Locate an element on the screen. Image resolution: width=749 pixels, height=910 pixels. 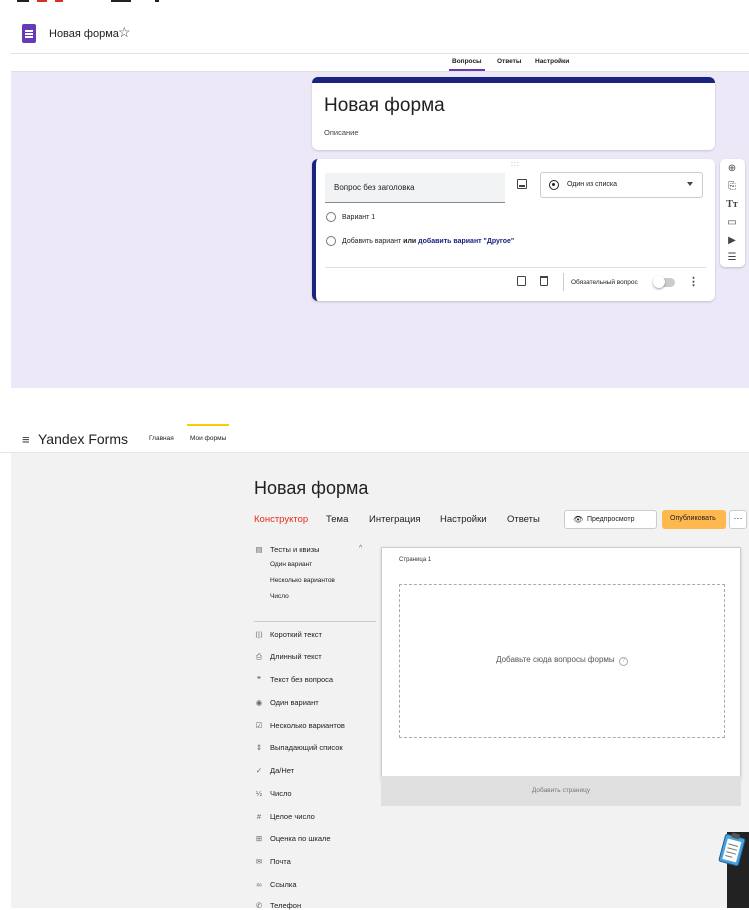
block-number: ½ Число is located at coordinates (273, 793).